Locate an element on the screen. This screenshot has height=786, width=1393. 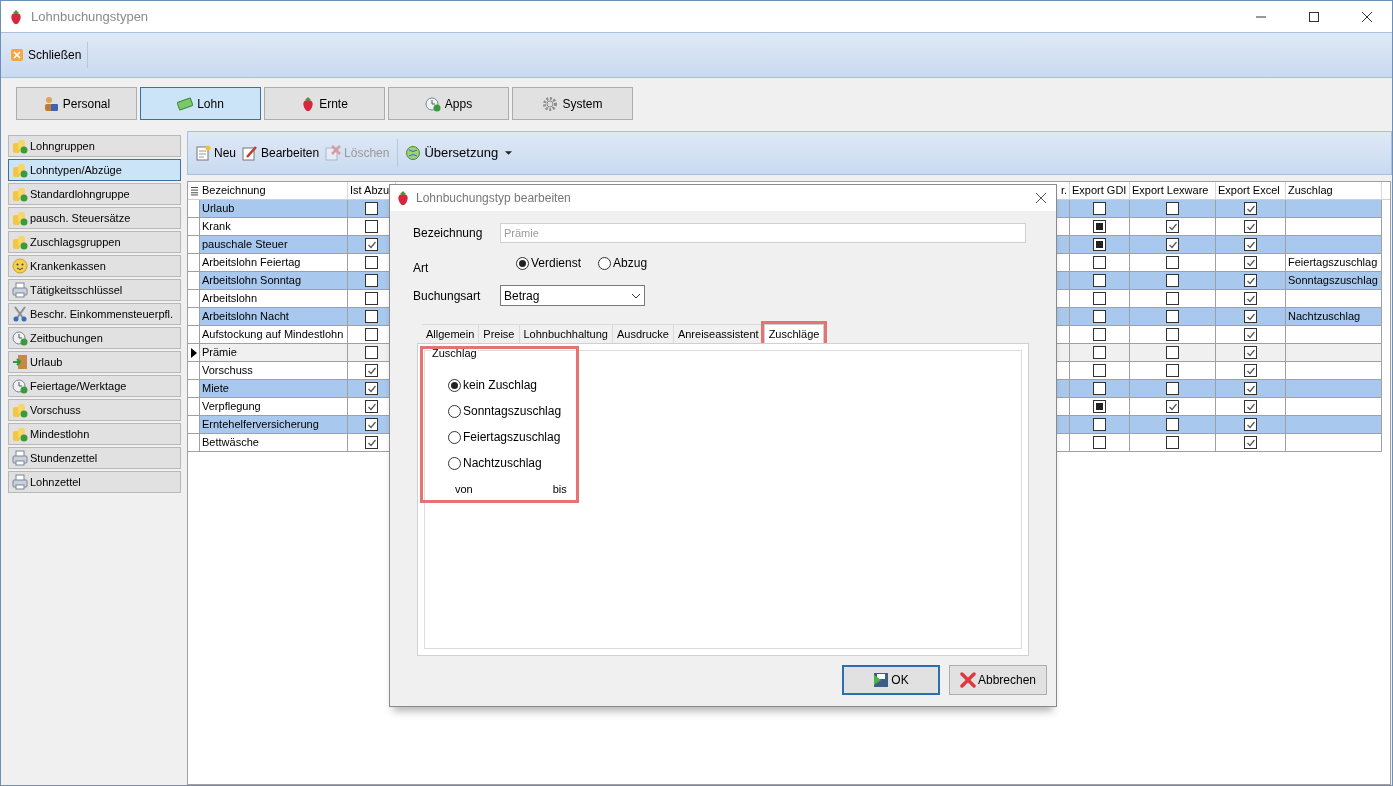
radio-label: Feiertagszuschlag is located at coordinates (512, 437).